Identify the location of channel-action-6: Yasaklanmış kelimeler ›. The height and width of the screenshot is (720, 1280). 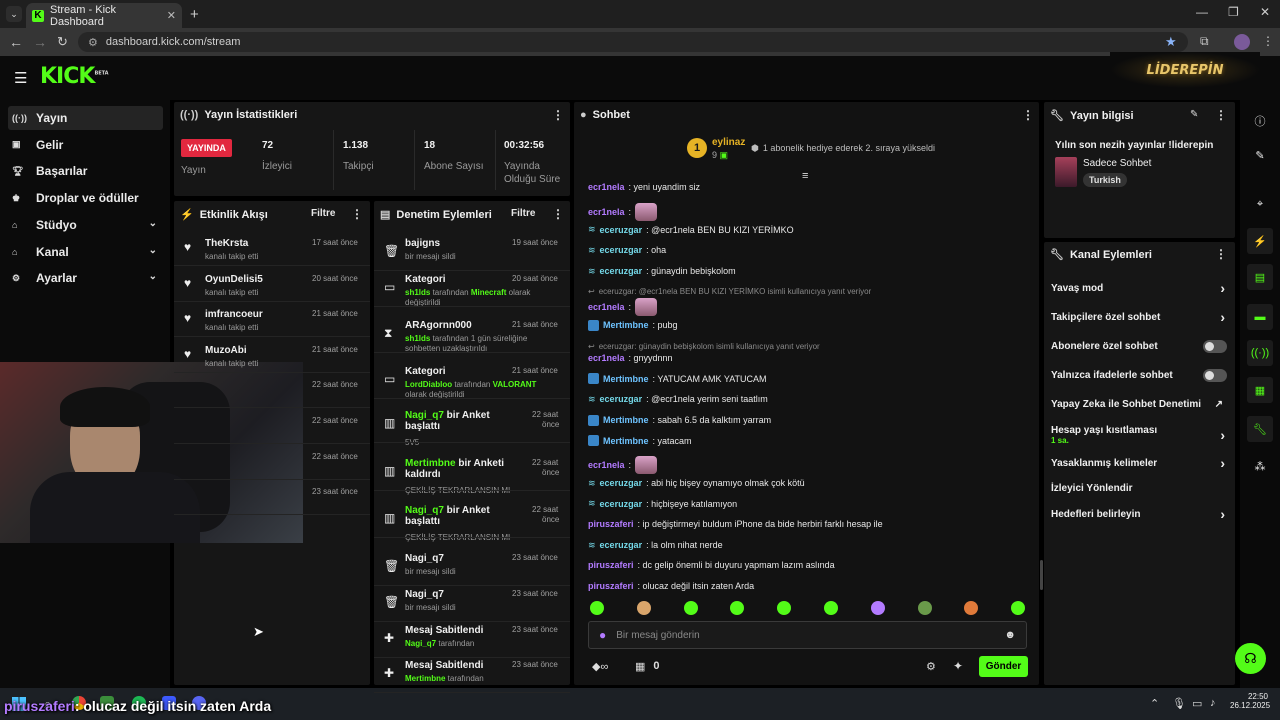
(1139, 463).